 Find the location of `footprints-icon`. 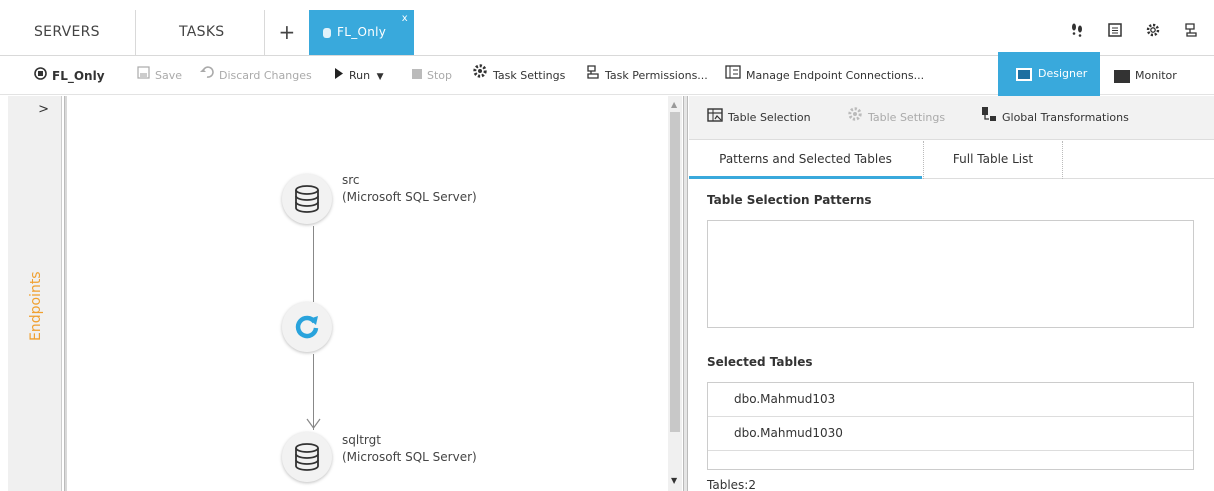

footprints-icon is located at coordinates (1077, 31).